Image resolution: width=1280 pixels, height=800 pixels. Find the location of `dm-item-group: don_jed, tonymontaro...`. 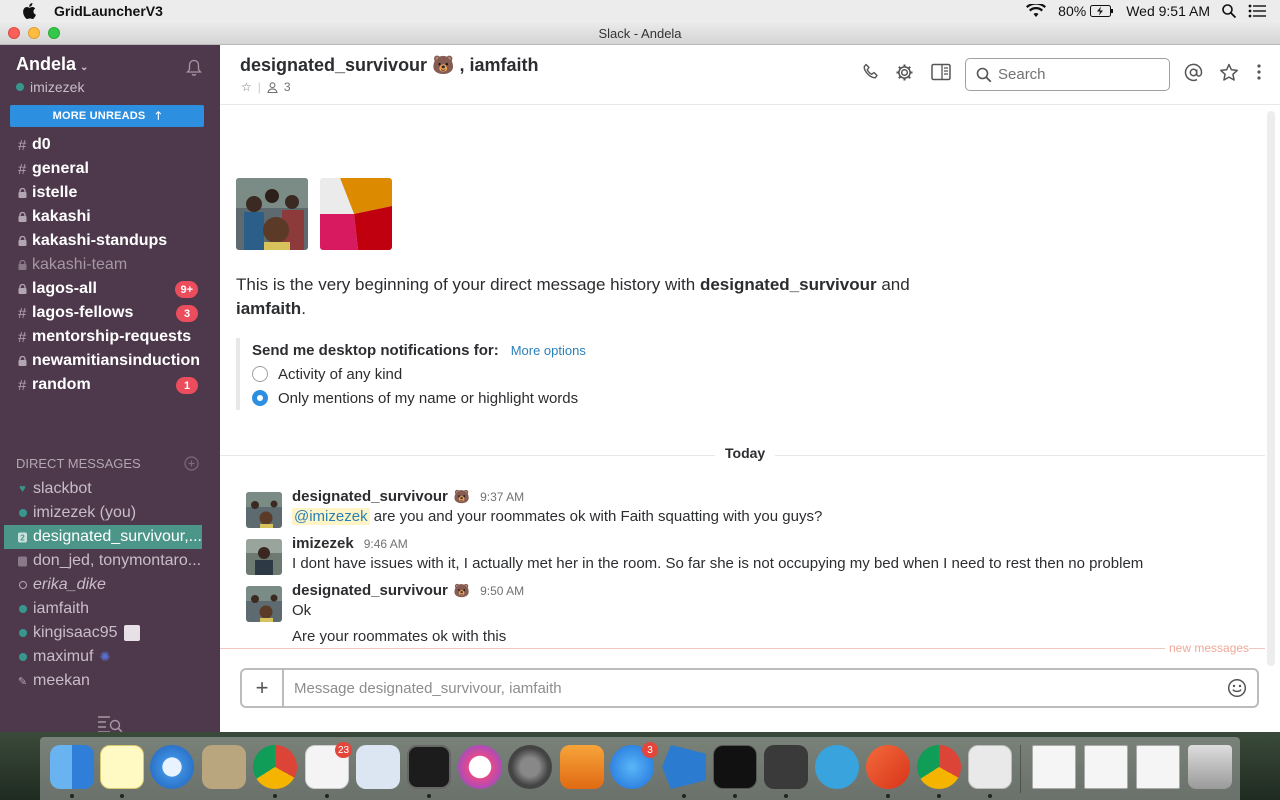

dm-item-group: don_jed, tonymontaro... is located at coordinates (110, 561).